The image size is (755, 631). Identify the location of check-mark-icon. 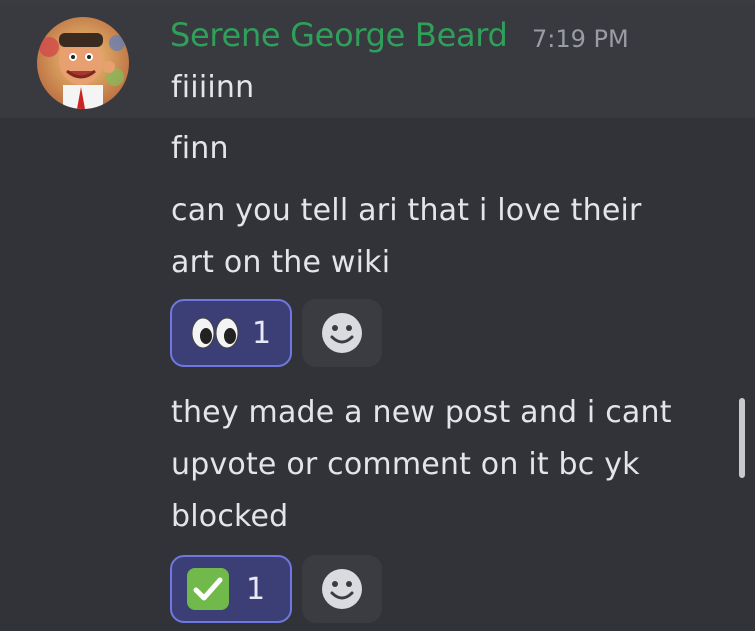
(208, 589).